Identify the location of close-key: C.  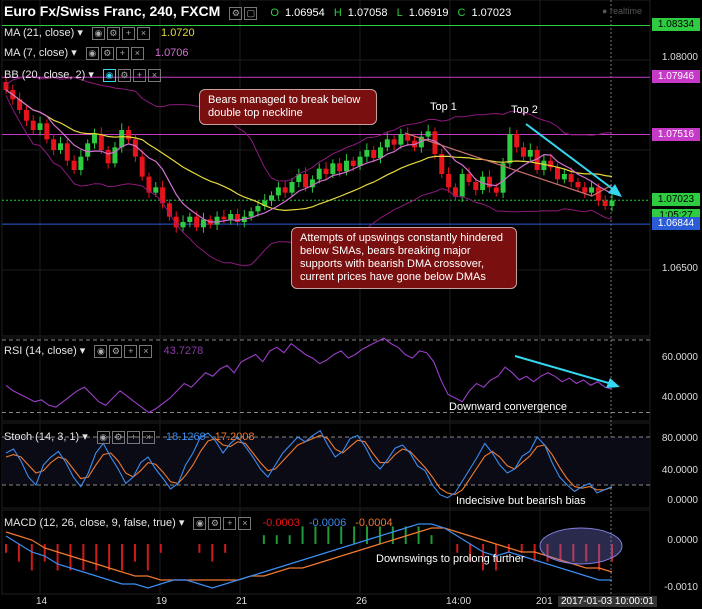
(461, 13).